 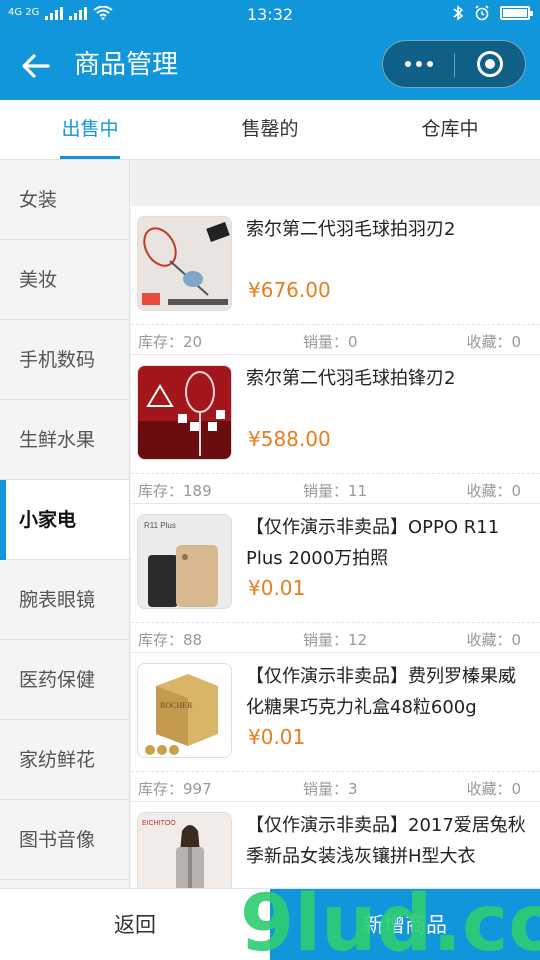 I want to click on product-stats: 库存：88 销量：12 收藏：0, so click(x=335, y=637).